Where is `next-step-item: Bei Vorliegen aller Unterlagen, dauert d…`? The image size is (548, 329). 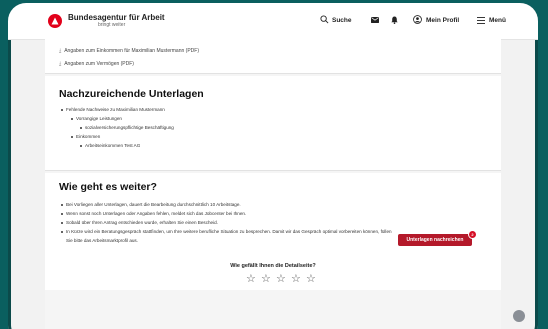 next-step-item: Bei Vorliegen aller Unterlagen, dauert d… is located at coordinates (153, 204).